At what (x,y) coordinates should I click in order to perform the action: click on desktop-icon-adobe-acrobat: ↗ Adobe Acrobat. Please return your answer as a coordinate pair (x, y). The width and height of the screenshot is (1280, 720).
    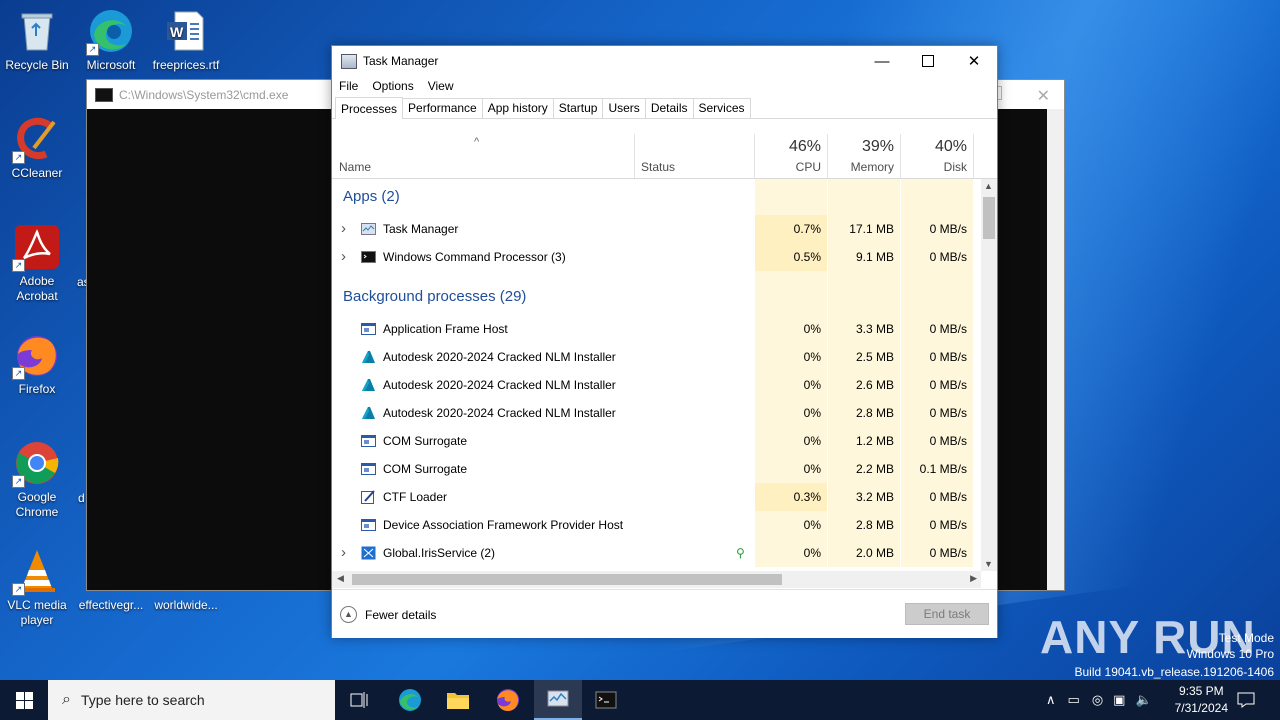
    Looking at the image, I should click on (37, 264).